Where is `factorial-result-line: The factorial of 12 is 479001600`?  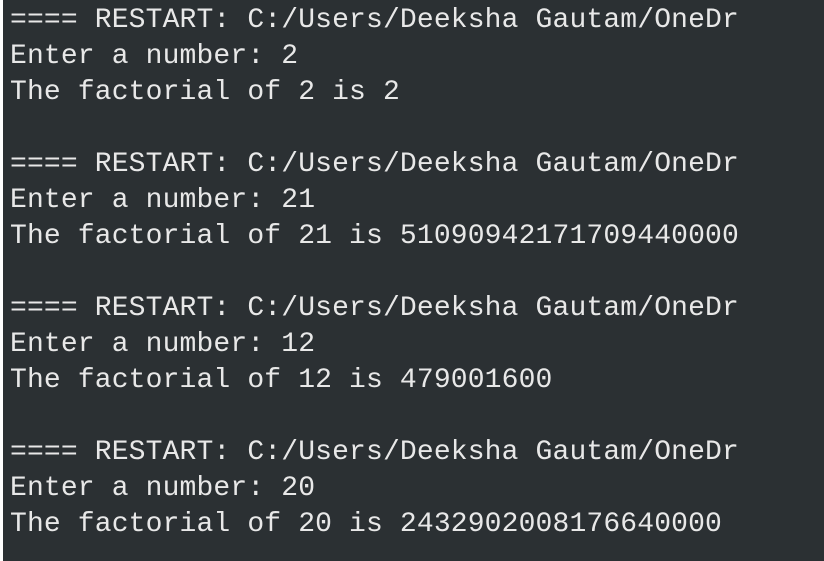 factorial-result-line: The factorial of 12 is 479001600 is located at coordinates (281, 380).